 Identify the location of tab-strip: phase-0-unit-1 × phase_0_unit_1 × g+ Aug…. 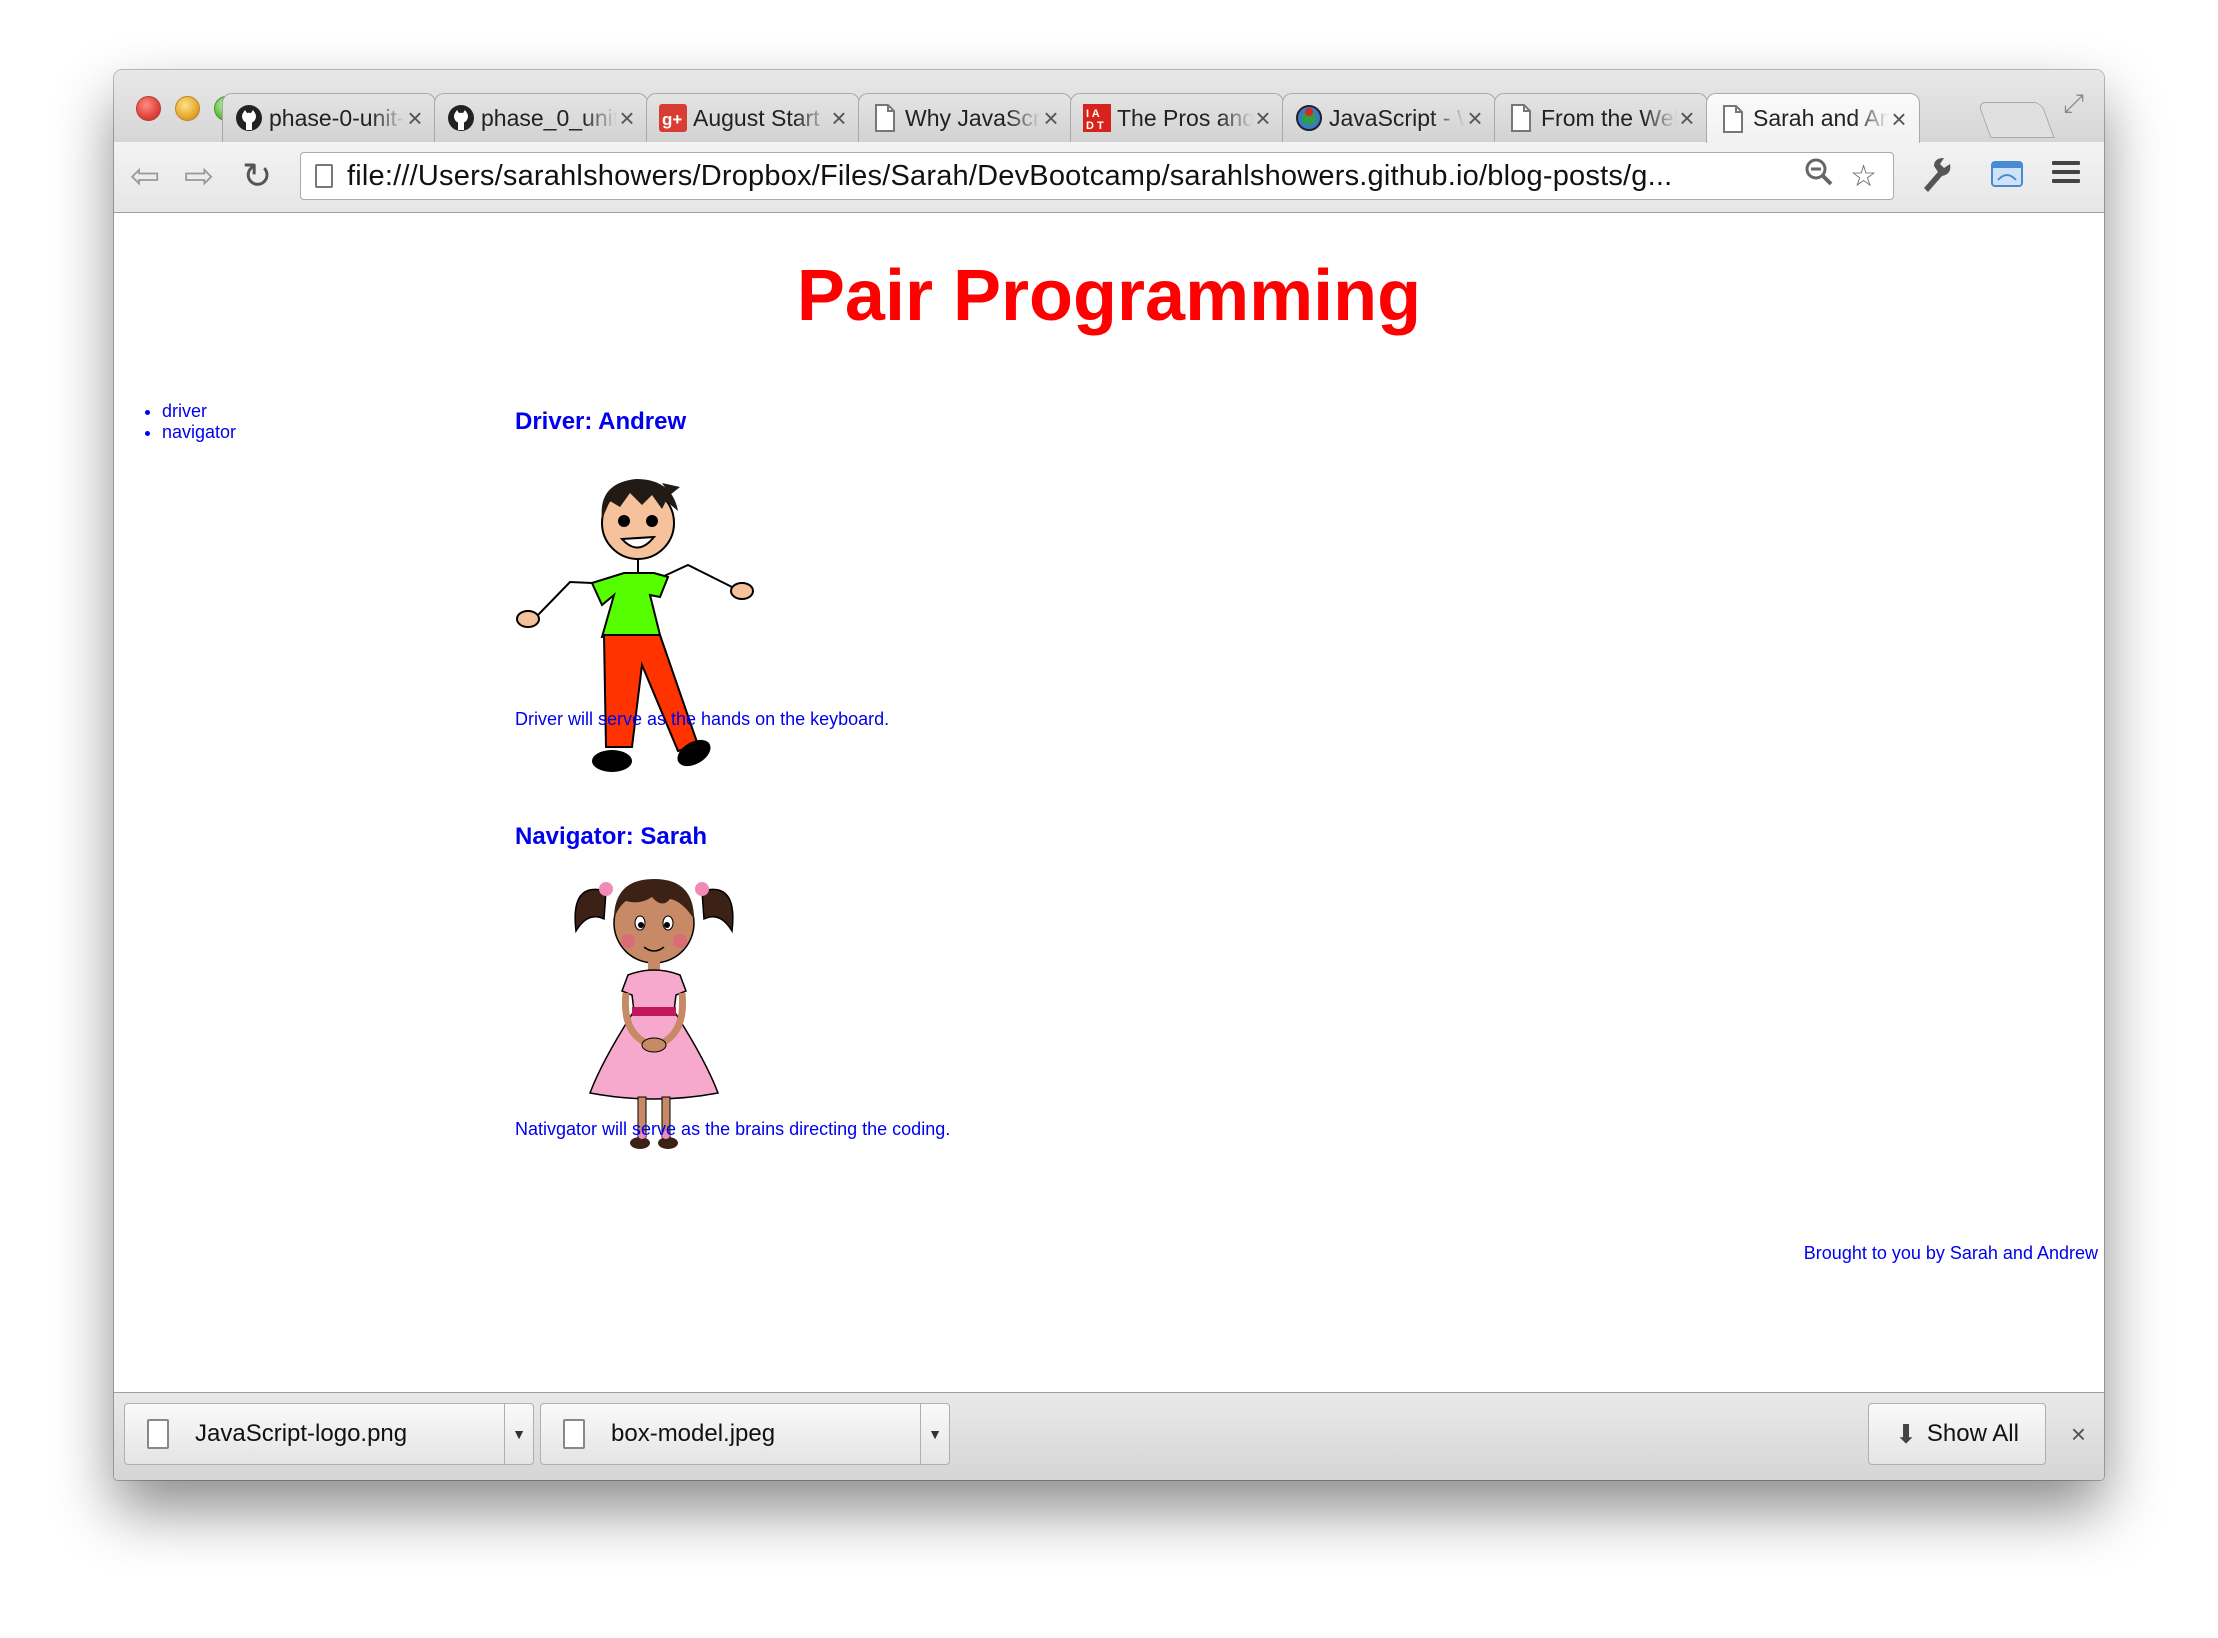
(1109, 106).